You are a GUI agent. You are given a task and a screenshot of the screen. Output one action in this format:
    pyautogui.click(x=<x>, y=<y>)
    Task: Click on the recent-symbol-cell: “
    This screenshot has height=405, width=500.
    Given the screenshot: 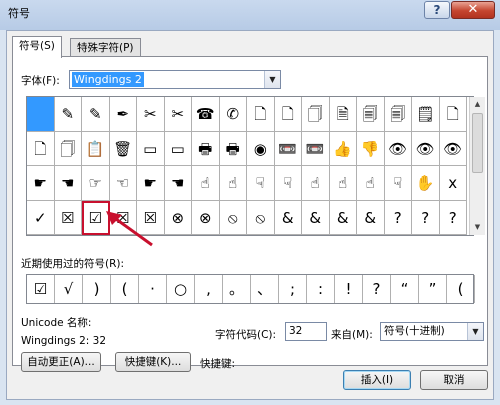 What is the action you would take?
    pyautogui.click(x=405, y=289)
    